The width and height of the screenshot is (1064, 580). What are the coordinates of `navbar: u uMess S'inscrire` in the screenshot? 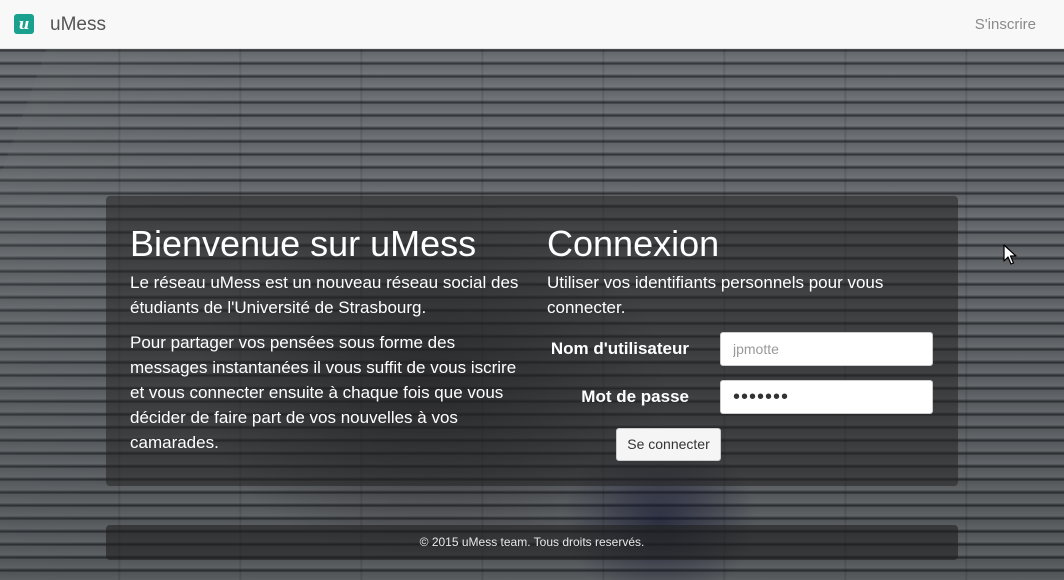 It's located at (532, 24).